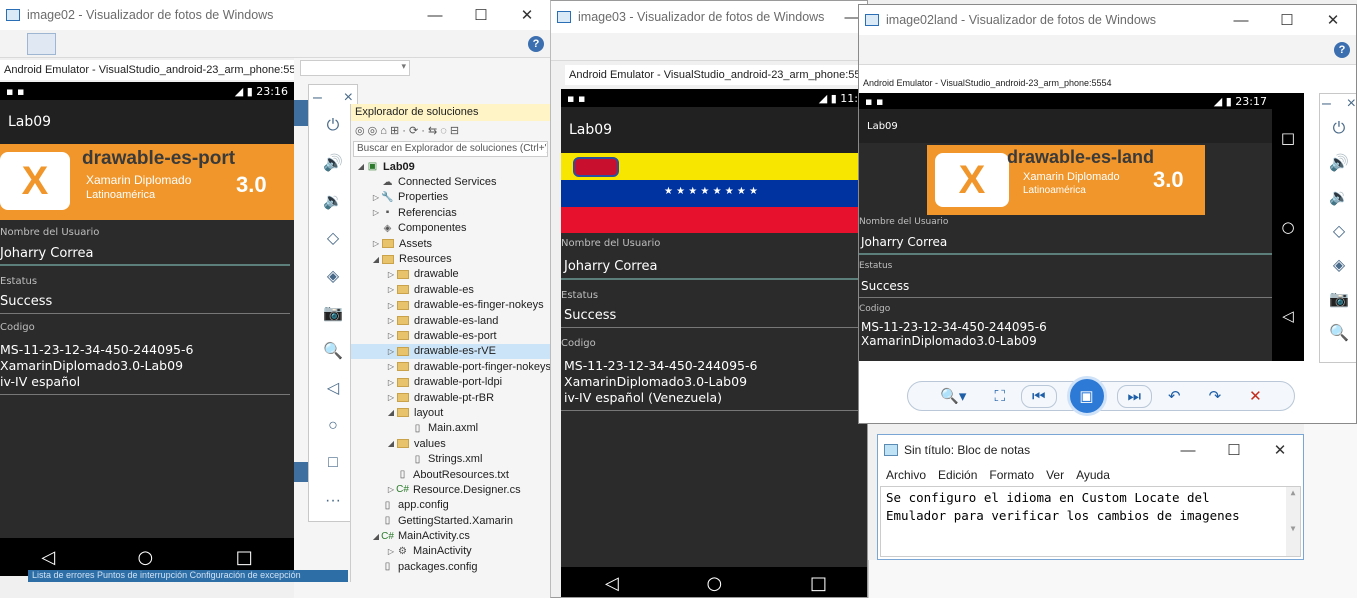  I want to click on tree-item: ▷ drawable-port-finger-nokeys, so click(450, 366).